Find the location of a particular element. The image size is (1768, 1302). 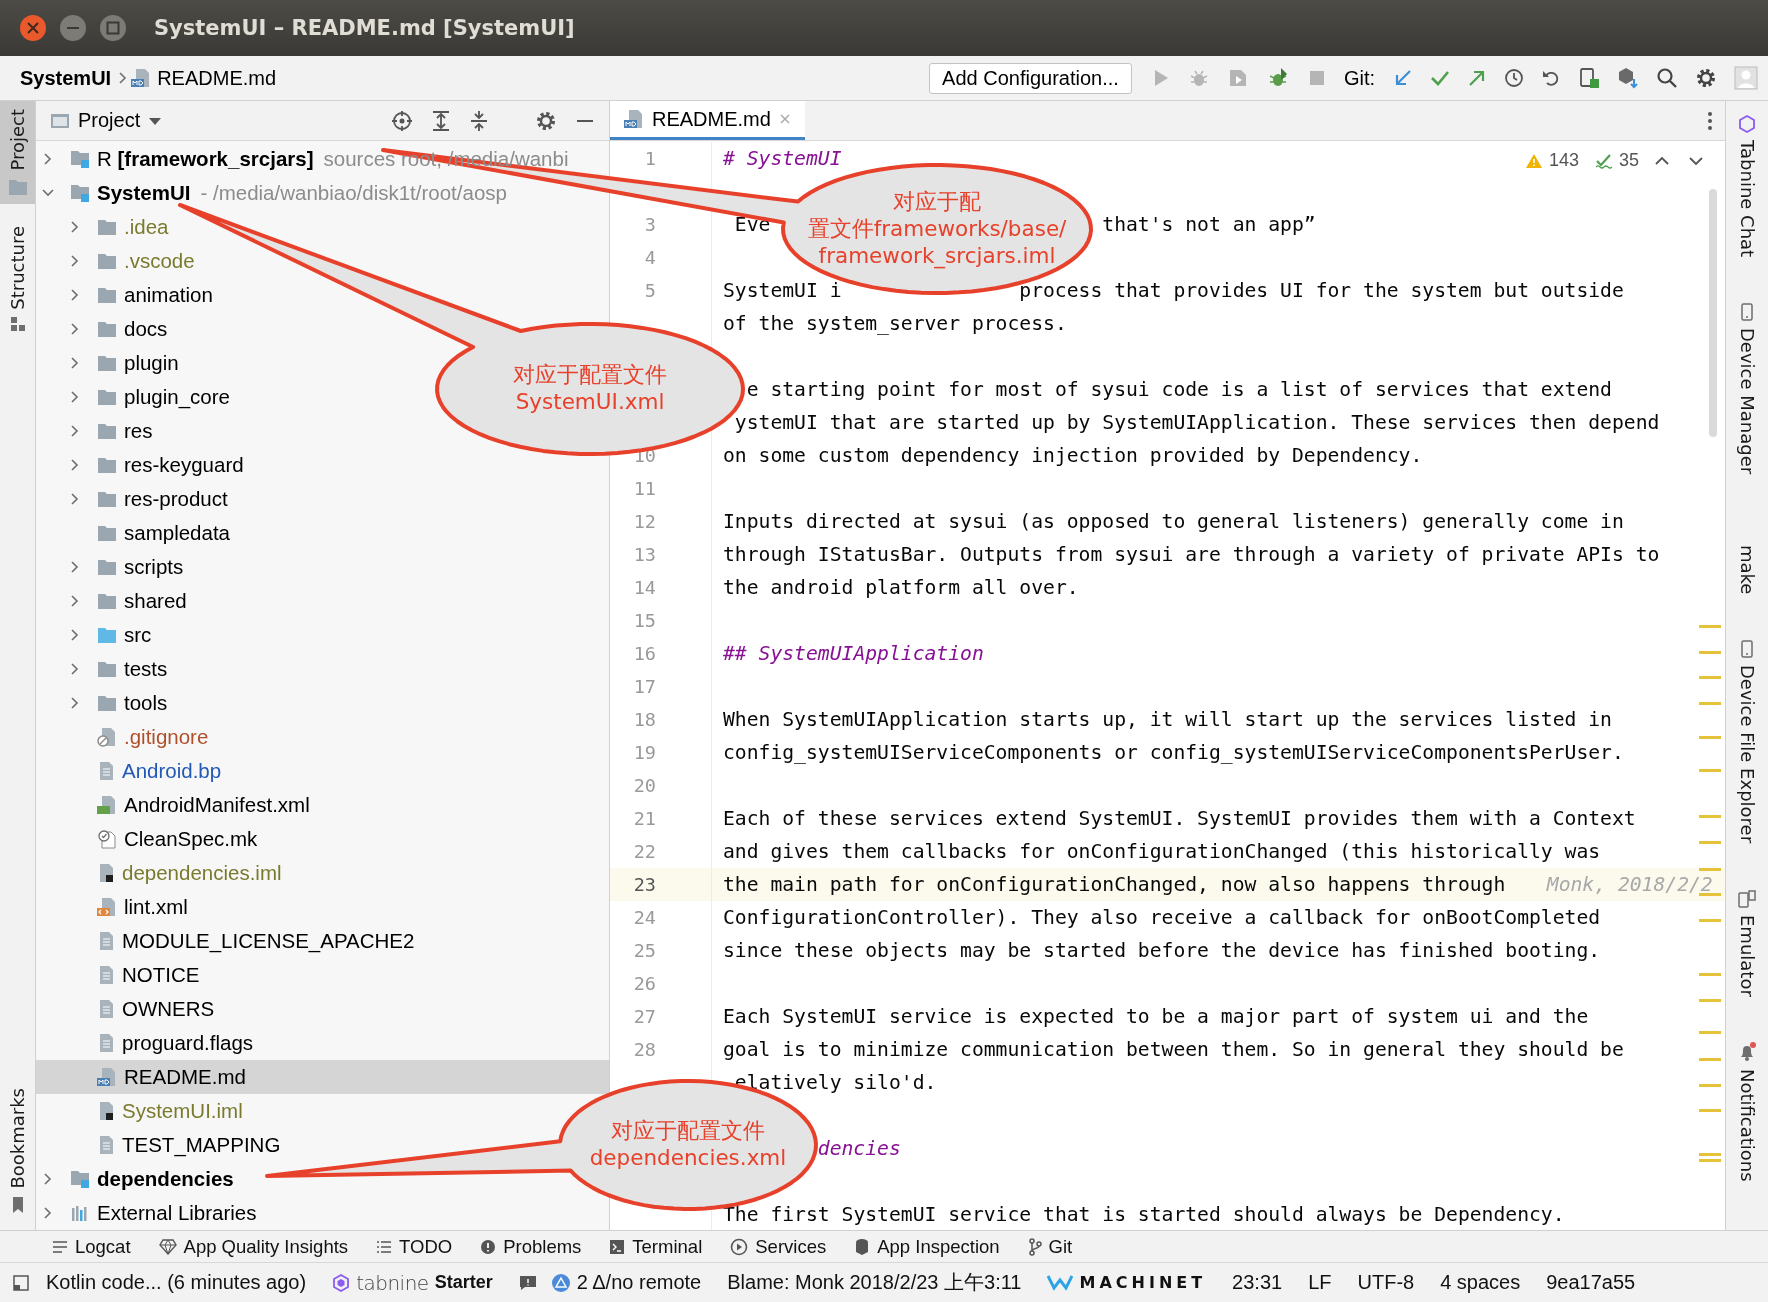

breadcrumb-item: README.md is located at coordinates (217, 78).